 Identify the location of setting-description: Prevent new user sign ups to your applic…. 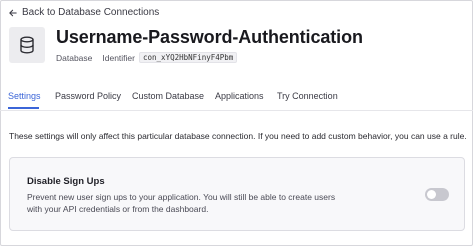
(181, 203).